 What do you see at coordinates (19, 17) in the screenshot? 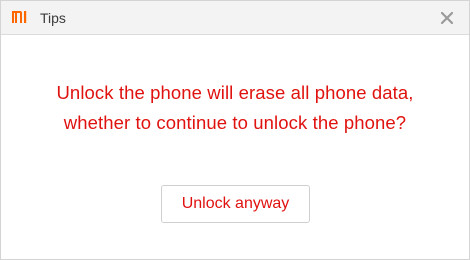
I see `mi-logo-icon` at bounding box center [19, 17].